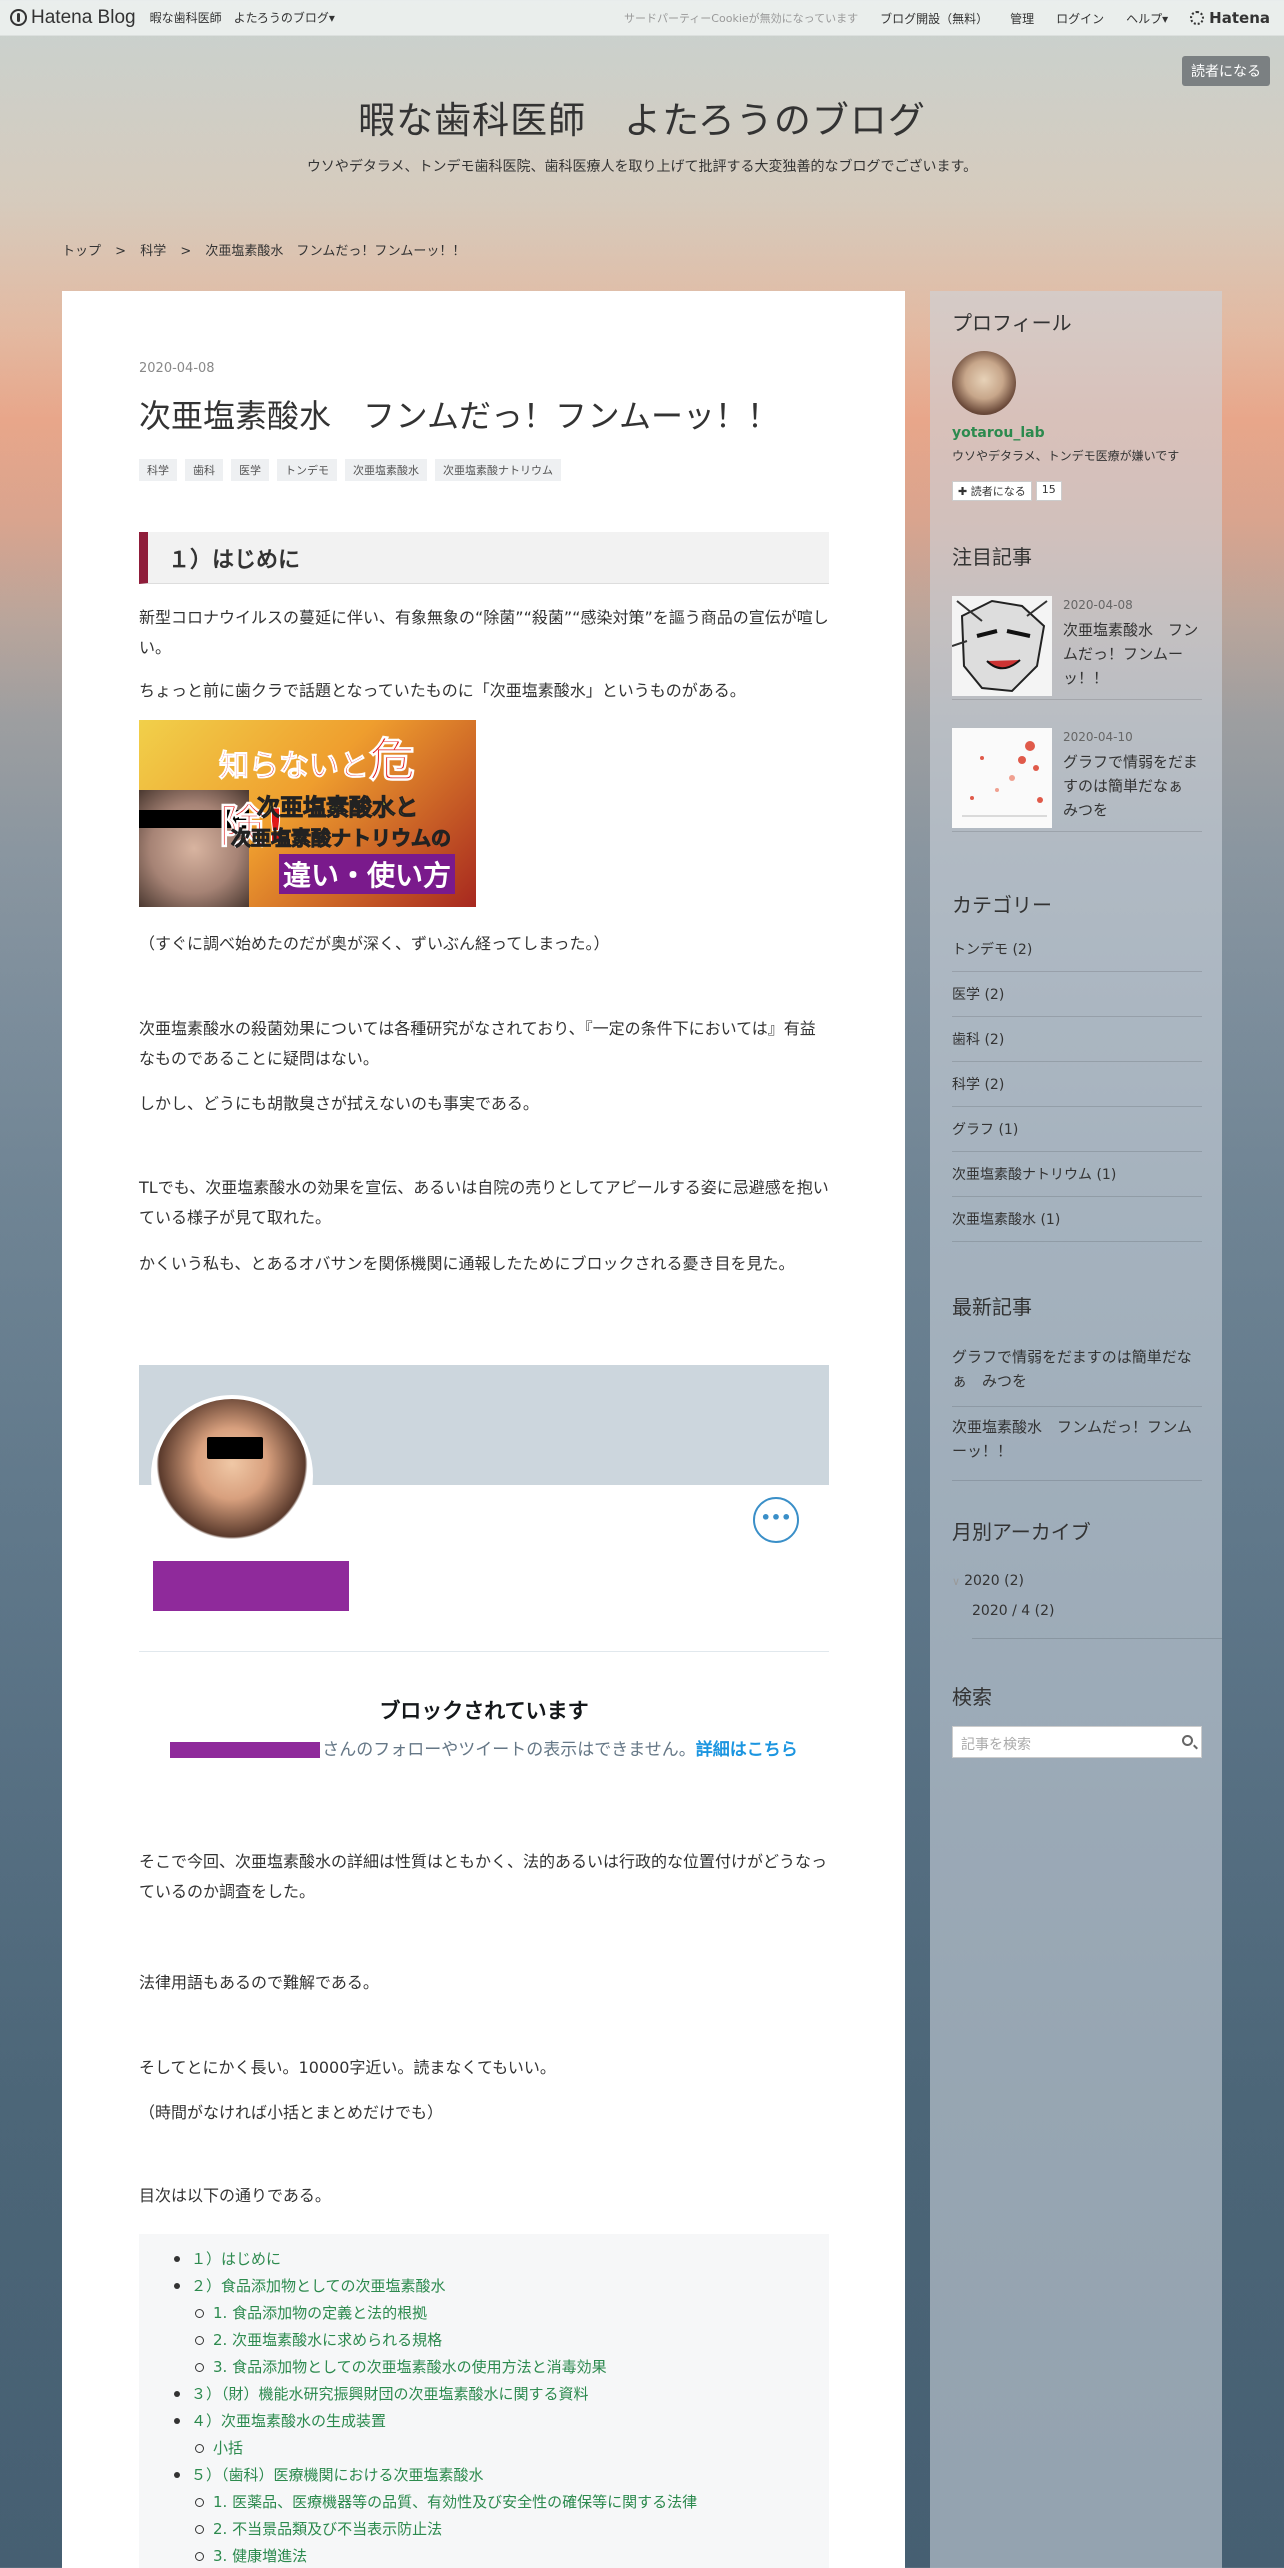 The image size is (1284, 2568). I want to click on featured-item: 2020-04-10 グラフで情弱をだますのは簡単だなぁ みつを, so click(1077, 780).